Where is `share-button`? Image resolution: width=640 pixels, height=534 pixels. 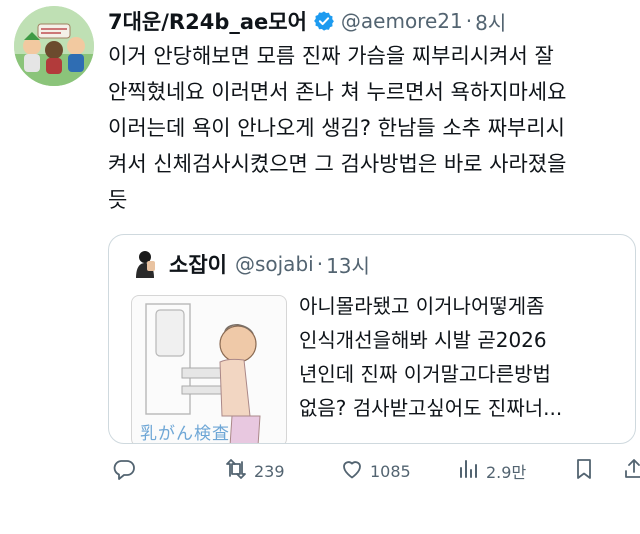 share-button is located at coordinates (631, 471).